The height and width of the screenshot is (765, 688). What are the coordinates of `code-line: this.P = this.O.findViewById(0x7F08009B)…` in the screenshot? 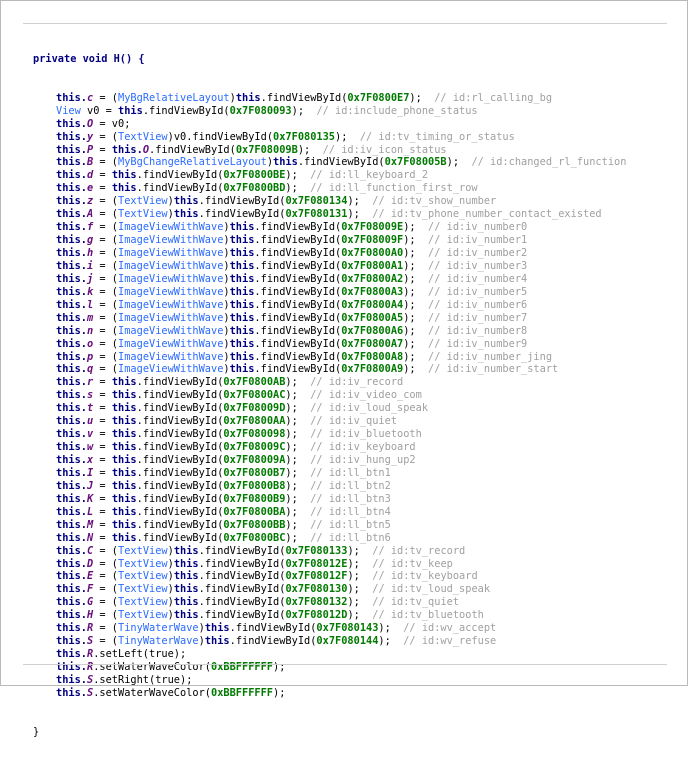 It's located at (329, 150).